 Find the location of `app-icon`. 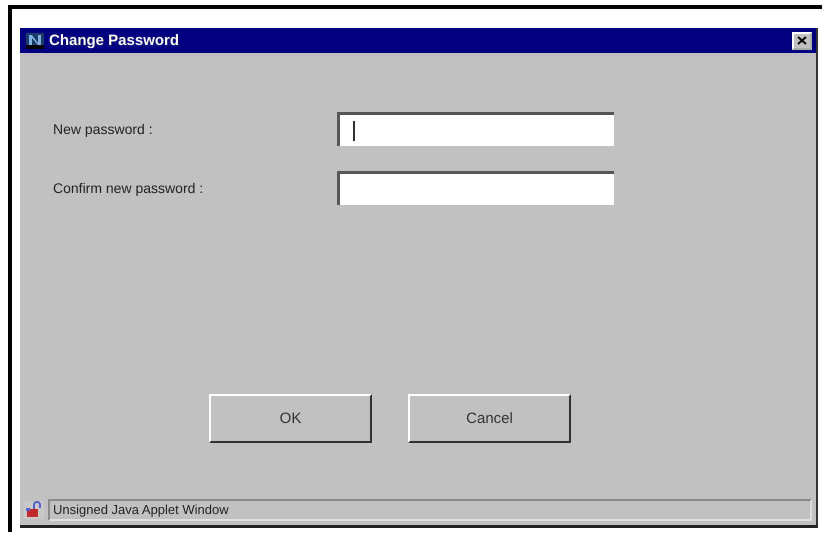

app-icon is located at coordinates (35, 40).